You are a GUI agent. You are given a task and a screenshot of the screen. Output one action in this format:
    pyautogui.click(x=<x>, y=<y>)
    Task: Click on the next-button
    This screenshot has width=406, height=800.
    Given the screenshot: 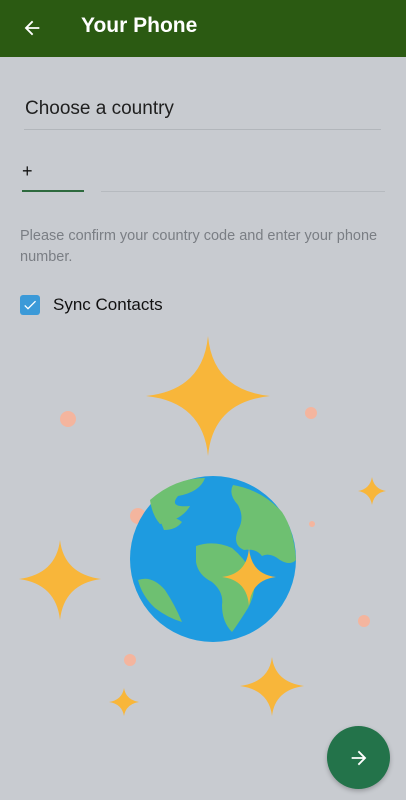 What is the action you would take?
    pyautogui.click(x=358, y=757)
    